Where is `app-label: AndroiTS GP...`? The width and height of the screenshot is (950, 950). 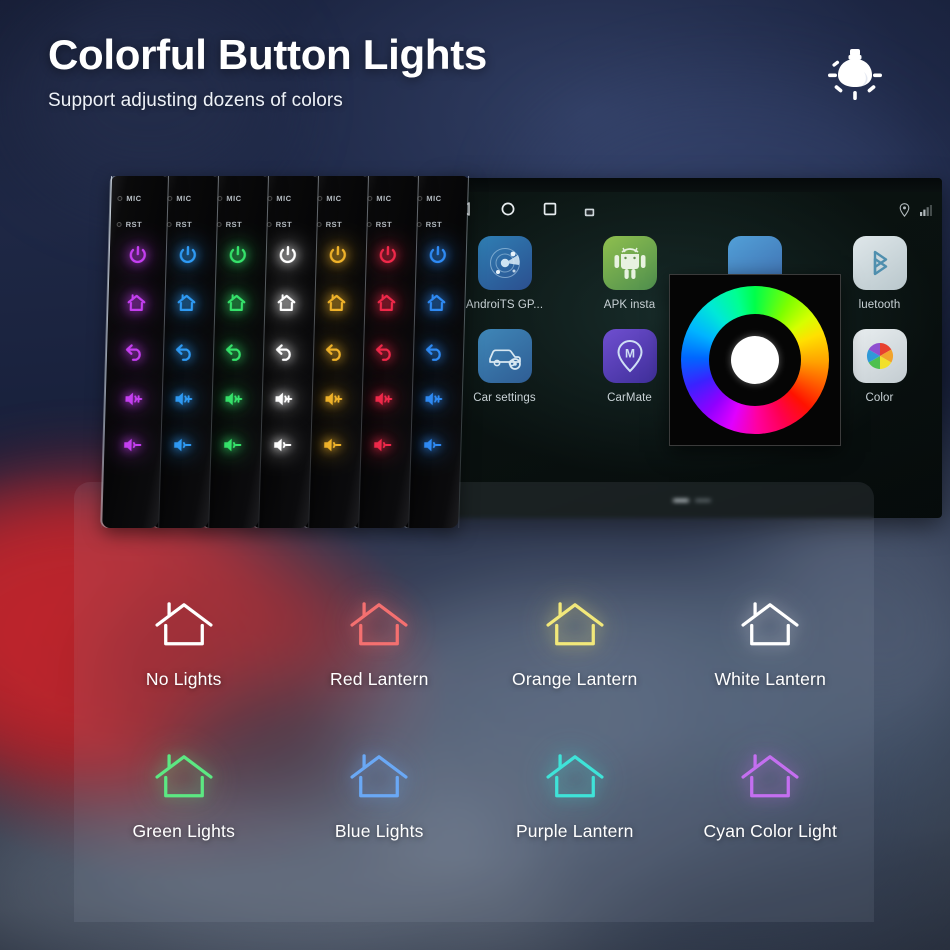
app-label: AndroiTS GP... is located at coordinates (504, 305).